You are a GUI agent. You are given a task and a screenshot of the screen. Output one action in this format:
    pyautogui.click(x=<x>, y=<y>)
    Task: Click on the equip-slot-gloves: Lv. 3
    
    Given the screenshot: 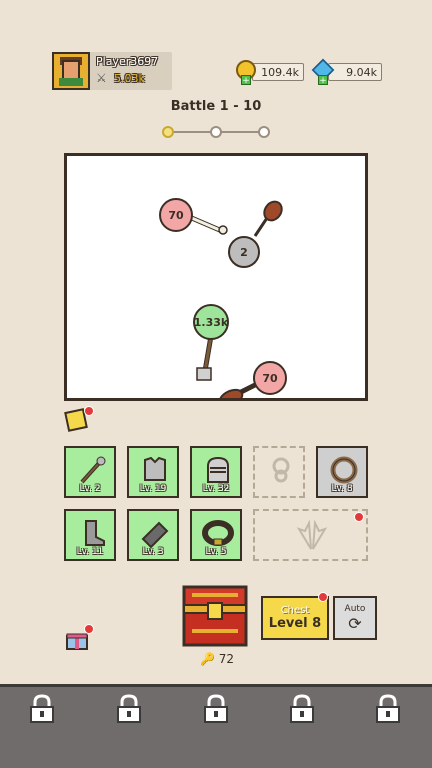 What is the action you would take?
    pyautogui.click(x=153, y=535)
    